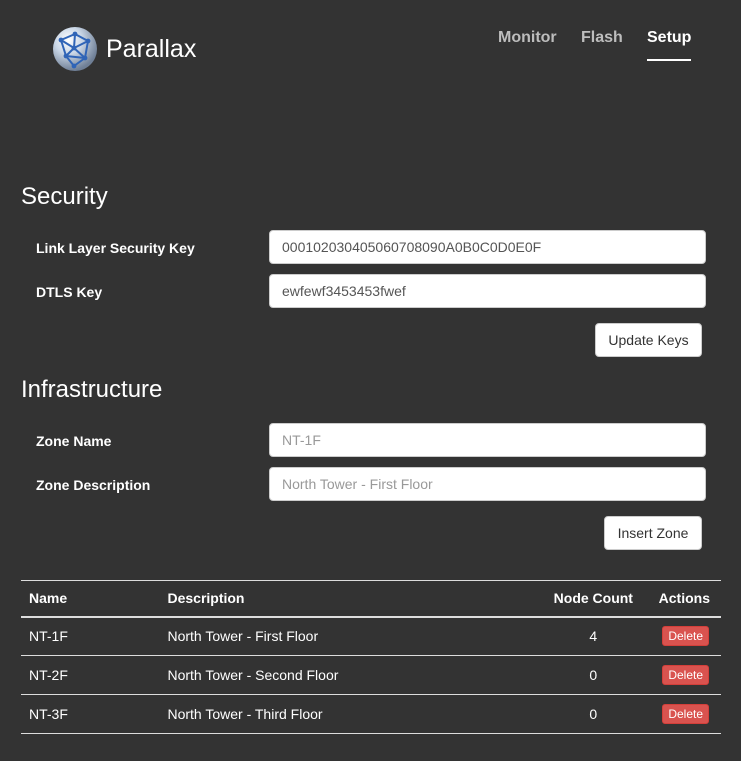  I want to click on column-header-actions: Actions, so click(685, 599).